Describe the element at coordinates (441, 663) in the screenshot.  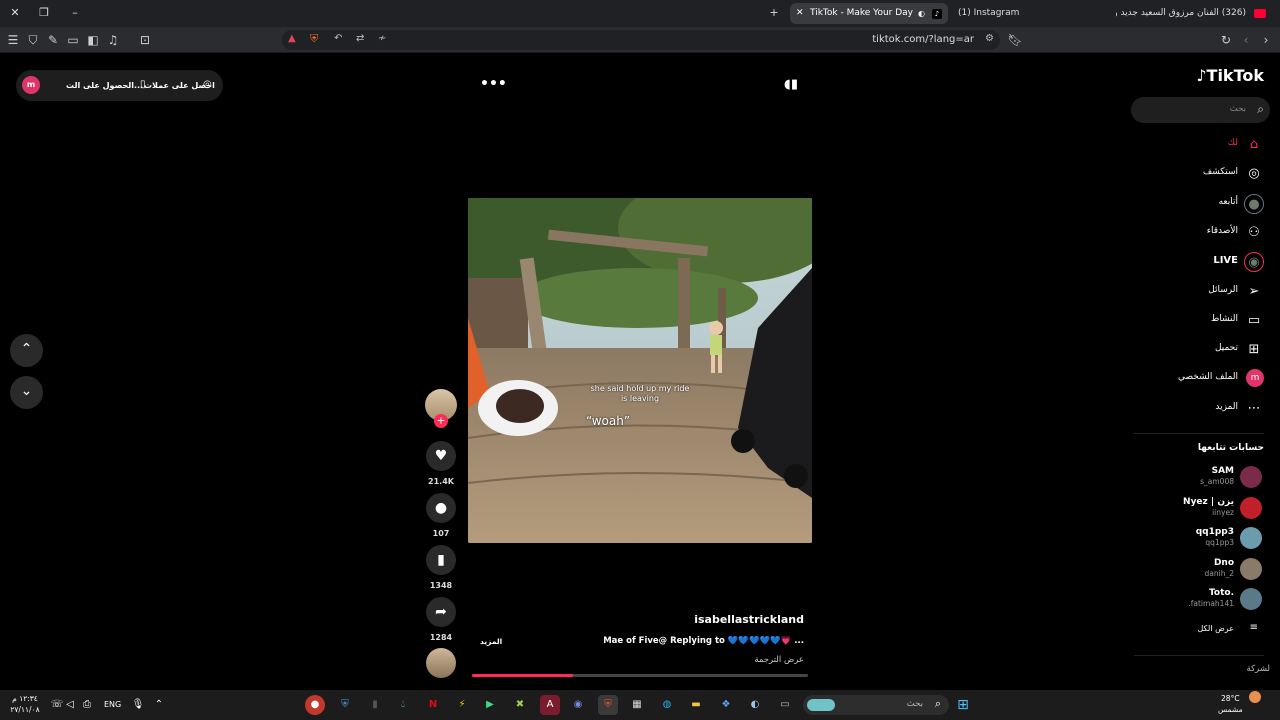
I see `music-disc-icon` at that location.